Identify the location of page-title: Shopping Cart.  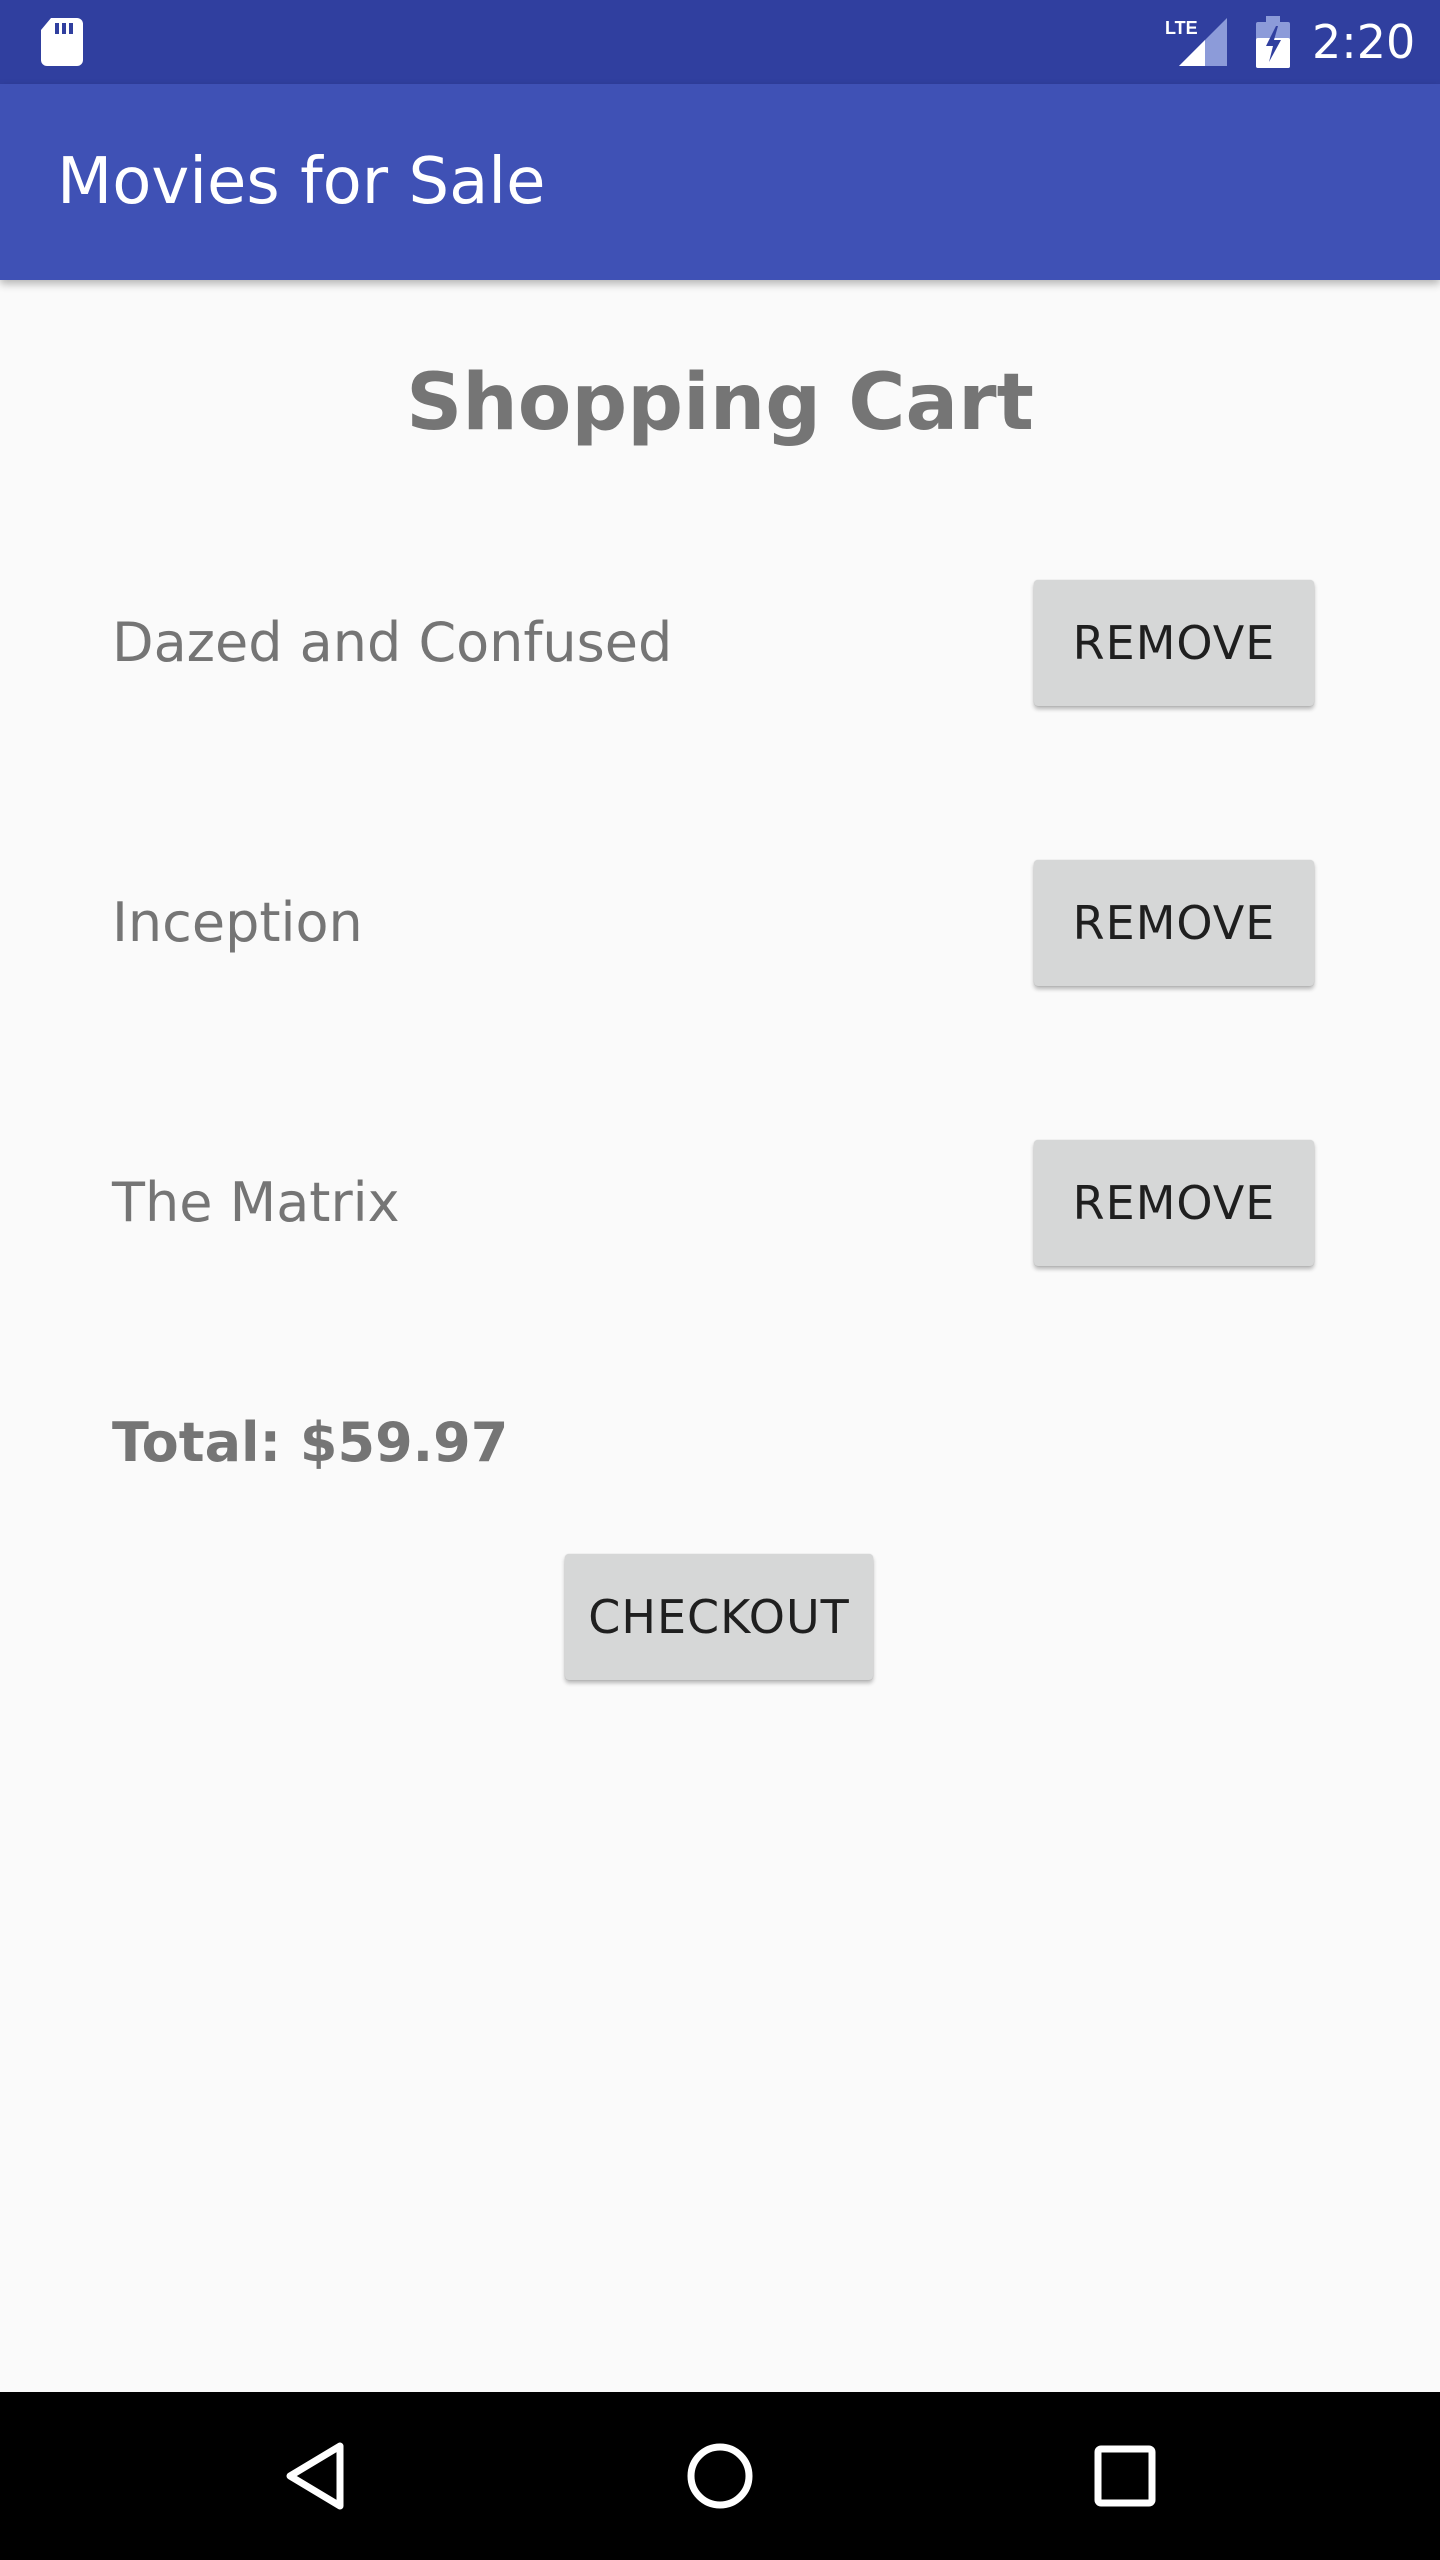
(720, 403).